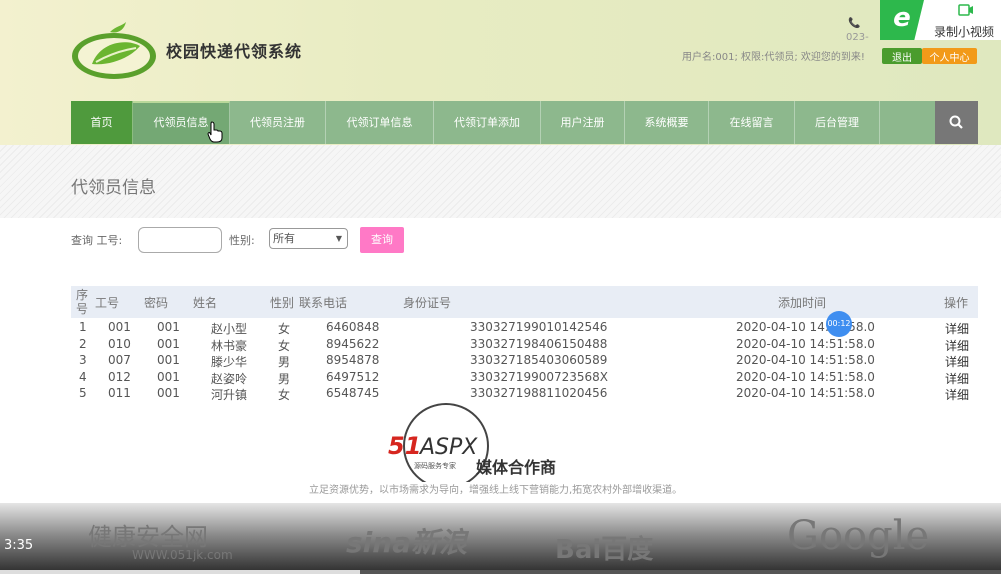 The width and height of the screenshot is (1001, 574). What do you see at coordinates (404, 446) in the screenshot?
I see `svg-text: 51` at bounding box center [404, 446].